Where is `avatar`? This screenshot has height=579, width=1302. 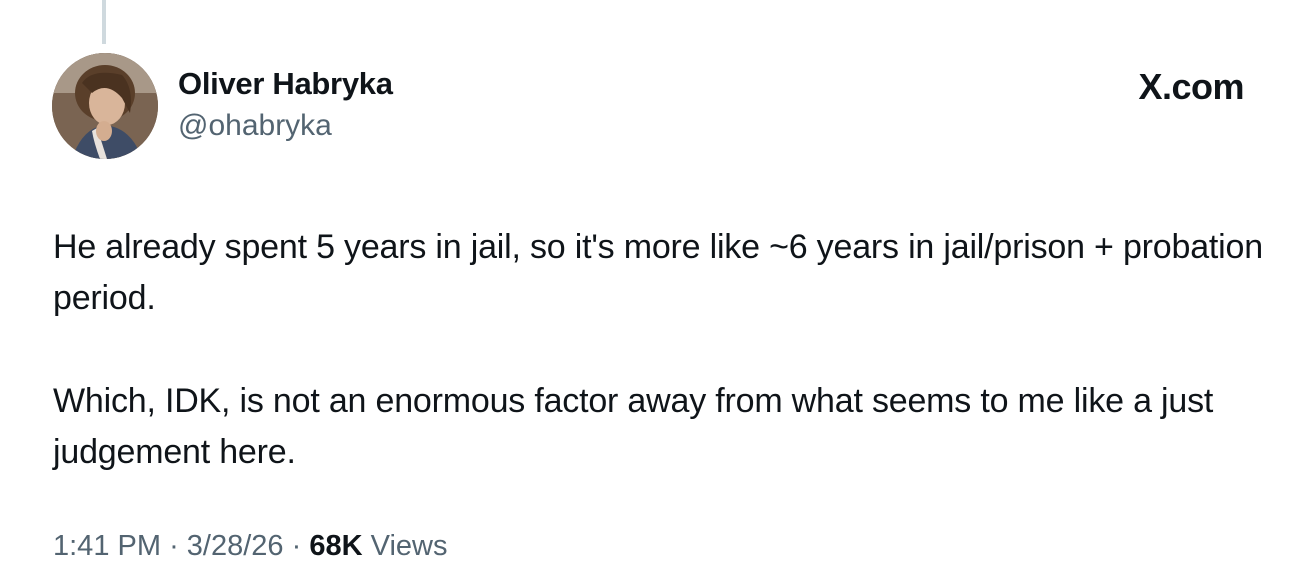 avatar is located at coordinates (105, 106).